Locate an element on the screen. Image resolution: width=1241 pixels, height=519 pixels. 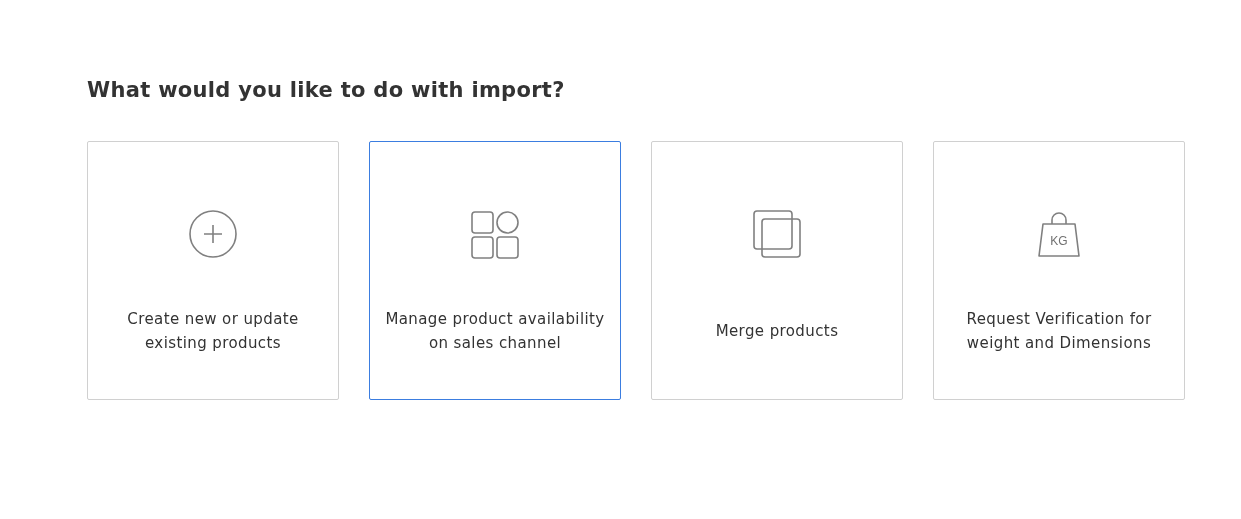
option-label: Merge products is located at coordinates (777, 331).